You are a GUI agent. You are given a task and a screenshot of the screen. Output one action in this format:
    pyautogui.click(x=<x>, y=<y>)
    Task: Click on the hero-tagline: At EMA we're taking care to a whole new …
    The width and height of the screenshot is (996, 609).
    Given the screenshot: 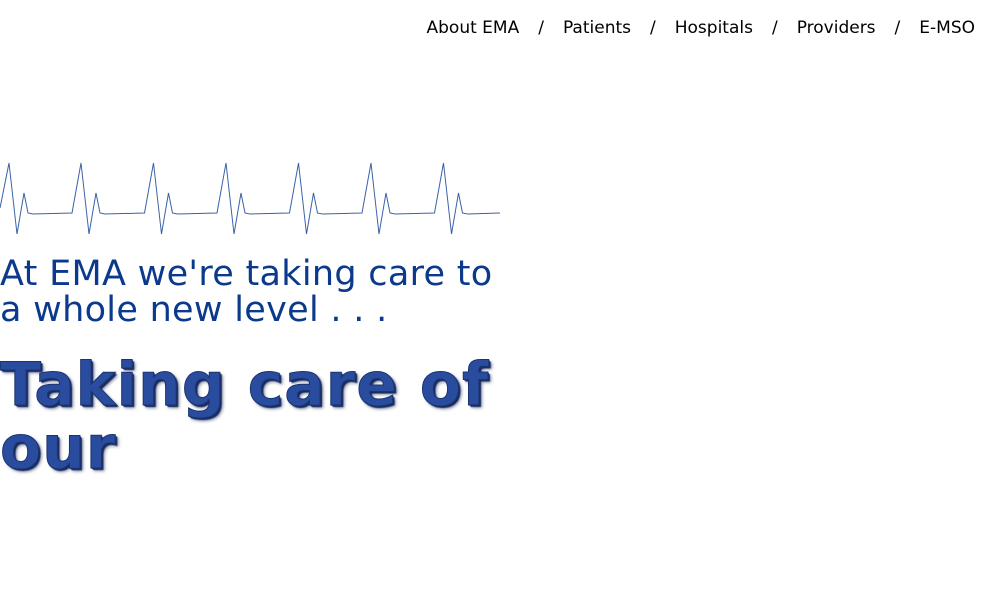 What is the action you would take?
    pyautogui.click(x=246, y=292)
    